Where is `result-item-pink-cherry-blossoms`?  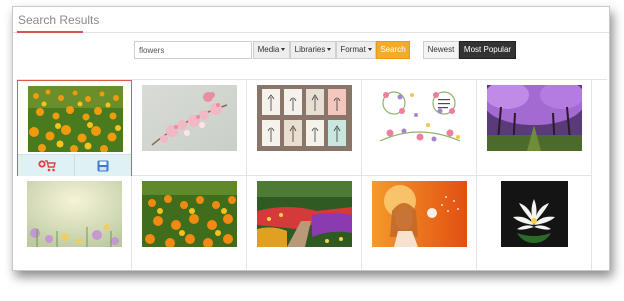 result-item-pink-cherry-blossoms is located at coordinates (189, 128).